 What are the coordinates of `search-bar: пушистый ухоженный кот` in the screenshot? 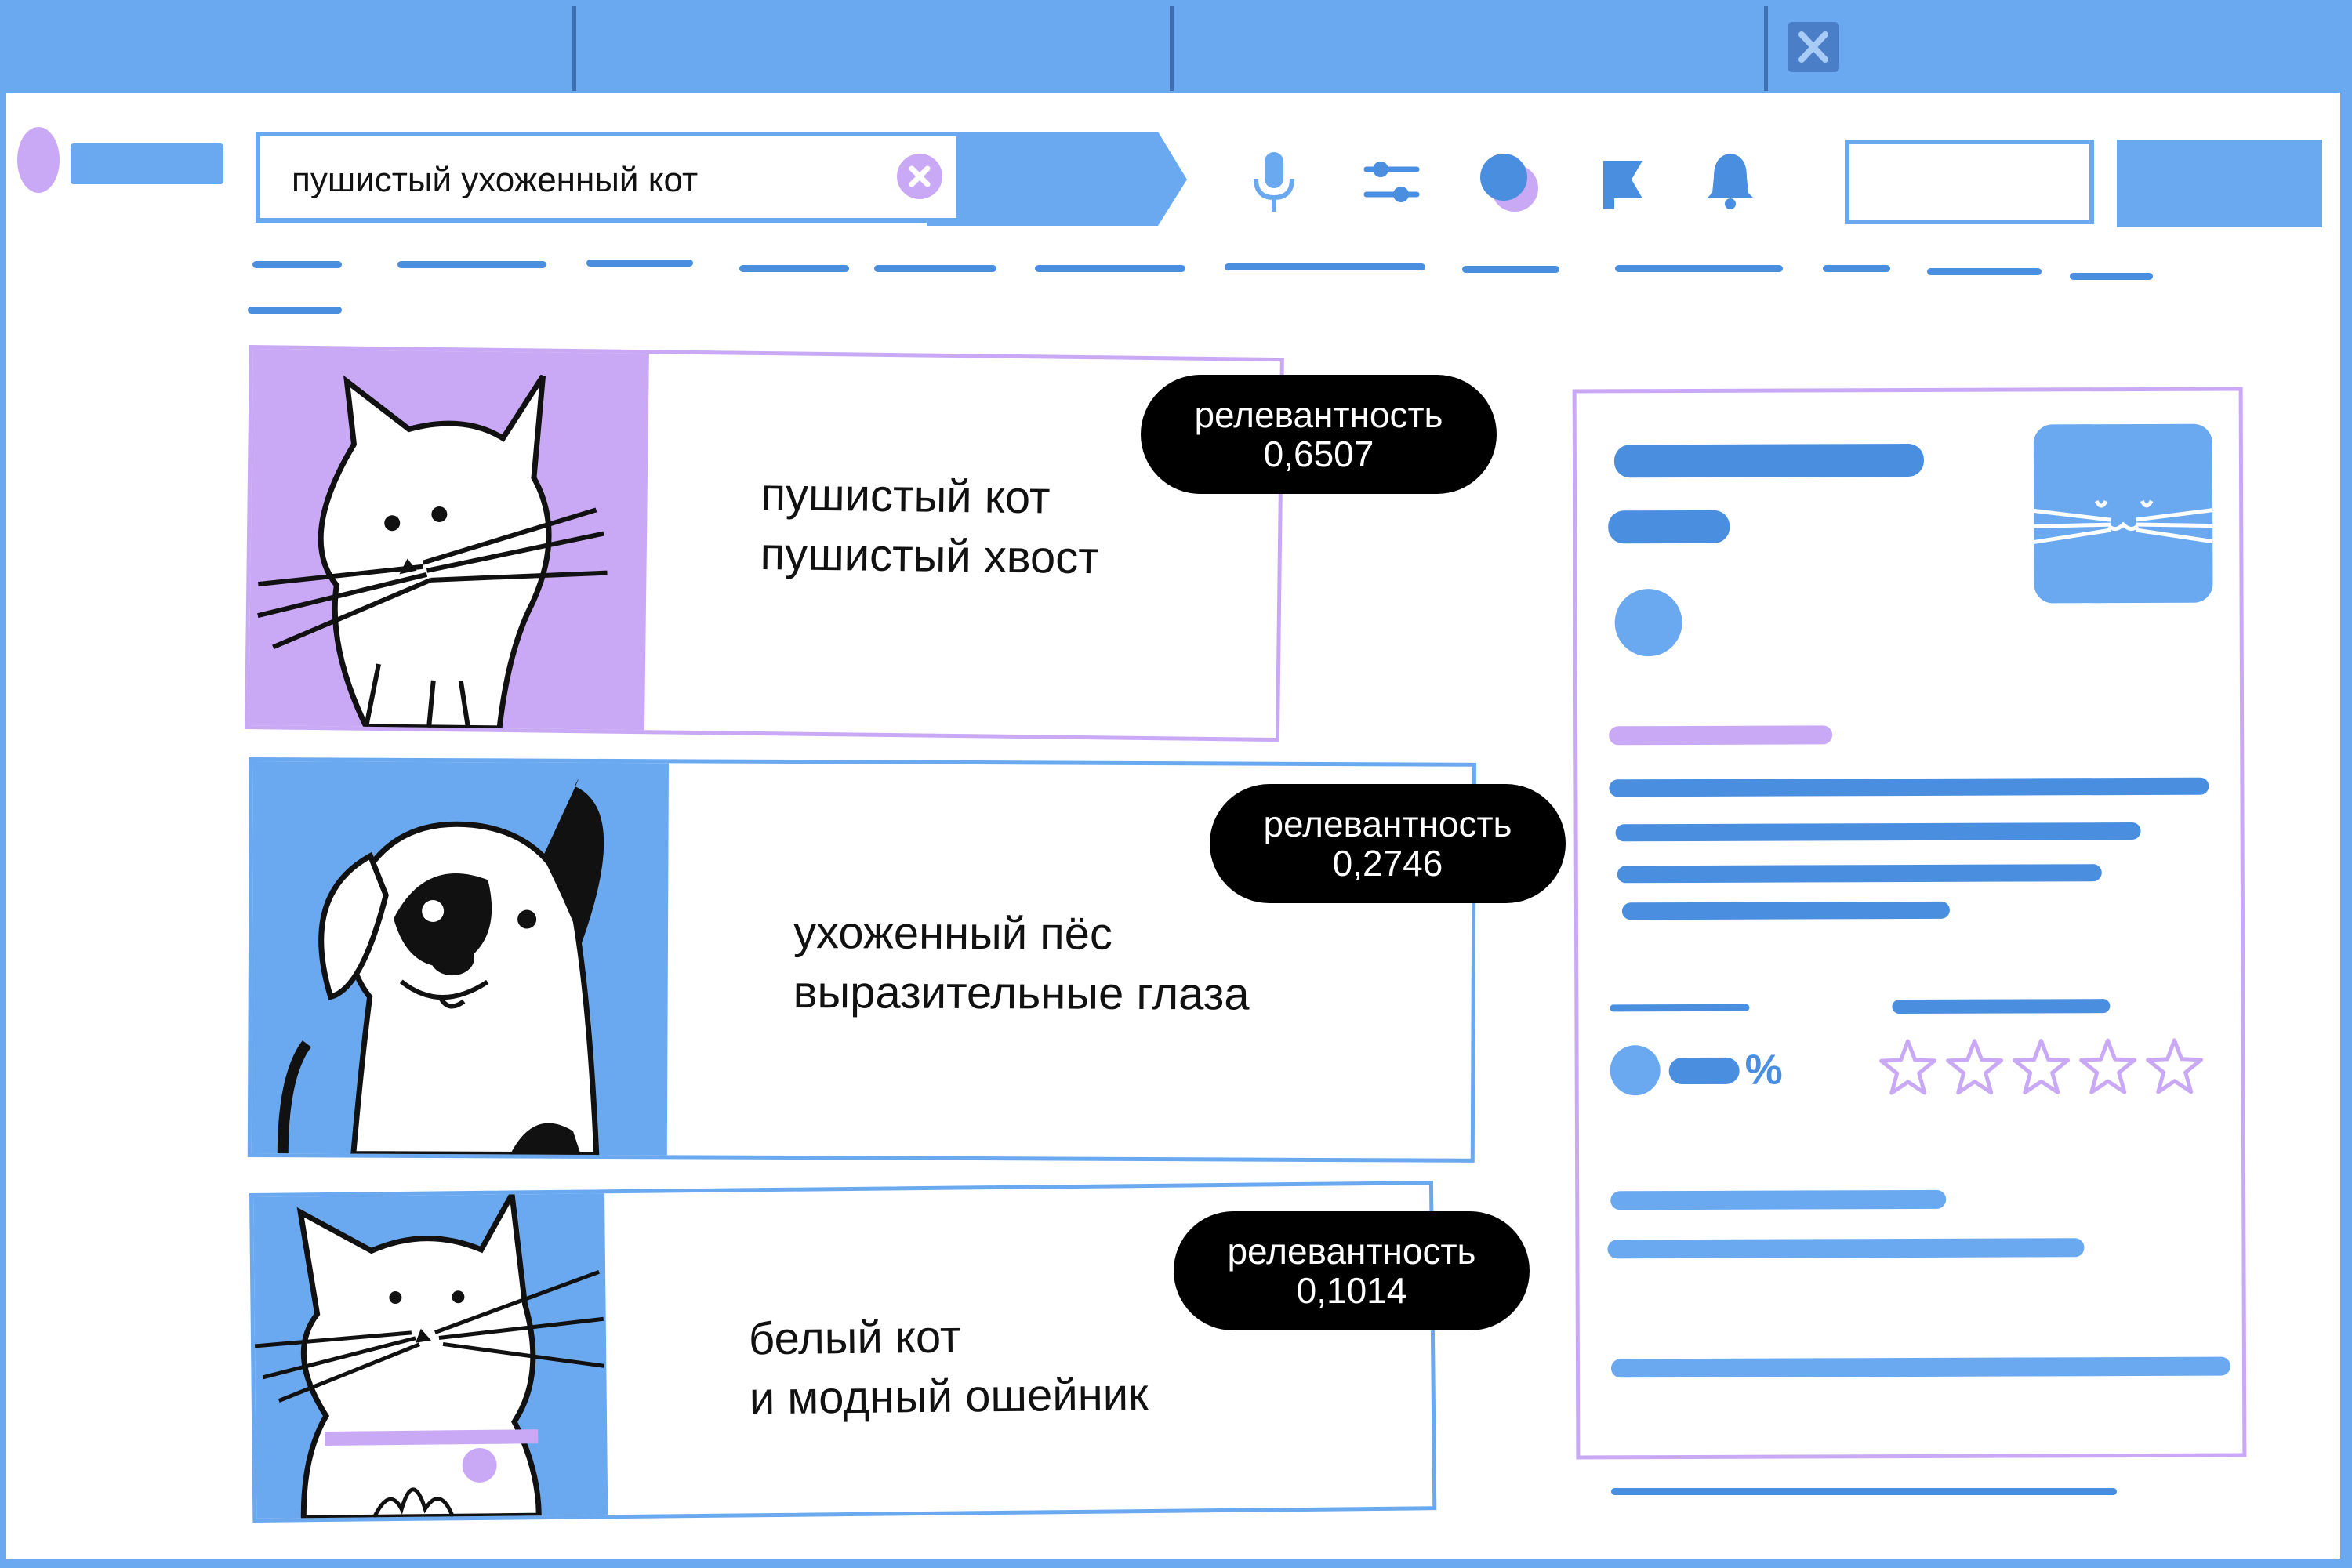 It's located at (720, 179).